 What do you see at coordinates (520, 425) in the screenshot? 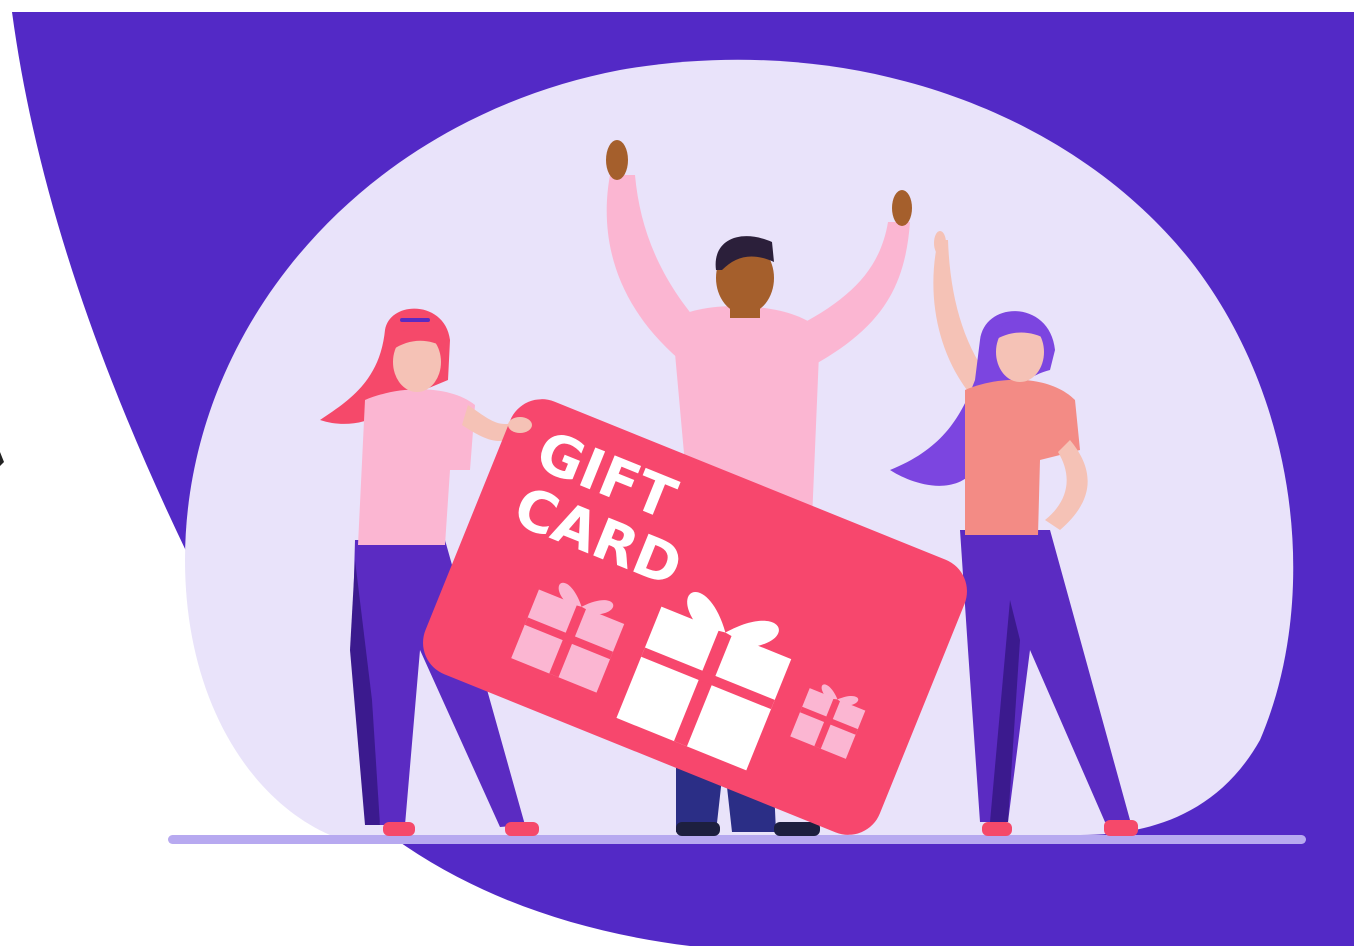
I see `left-woman-hand` at bounding box center [520, 425].